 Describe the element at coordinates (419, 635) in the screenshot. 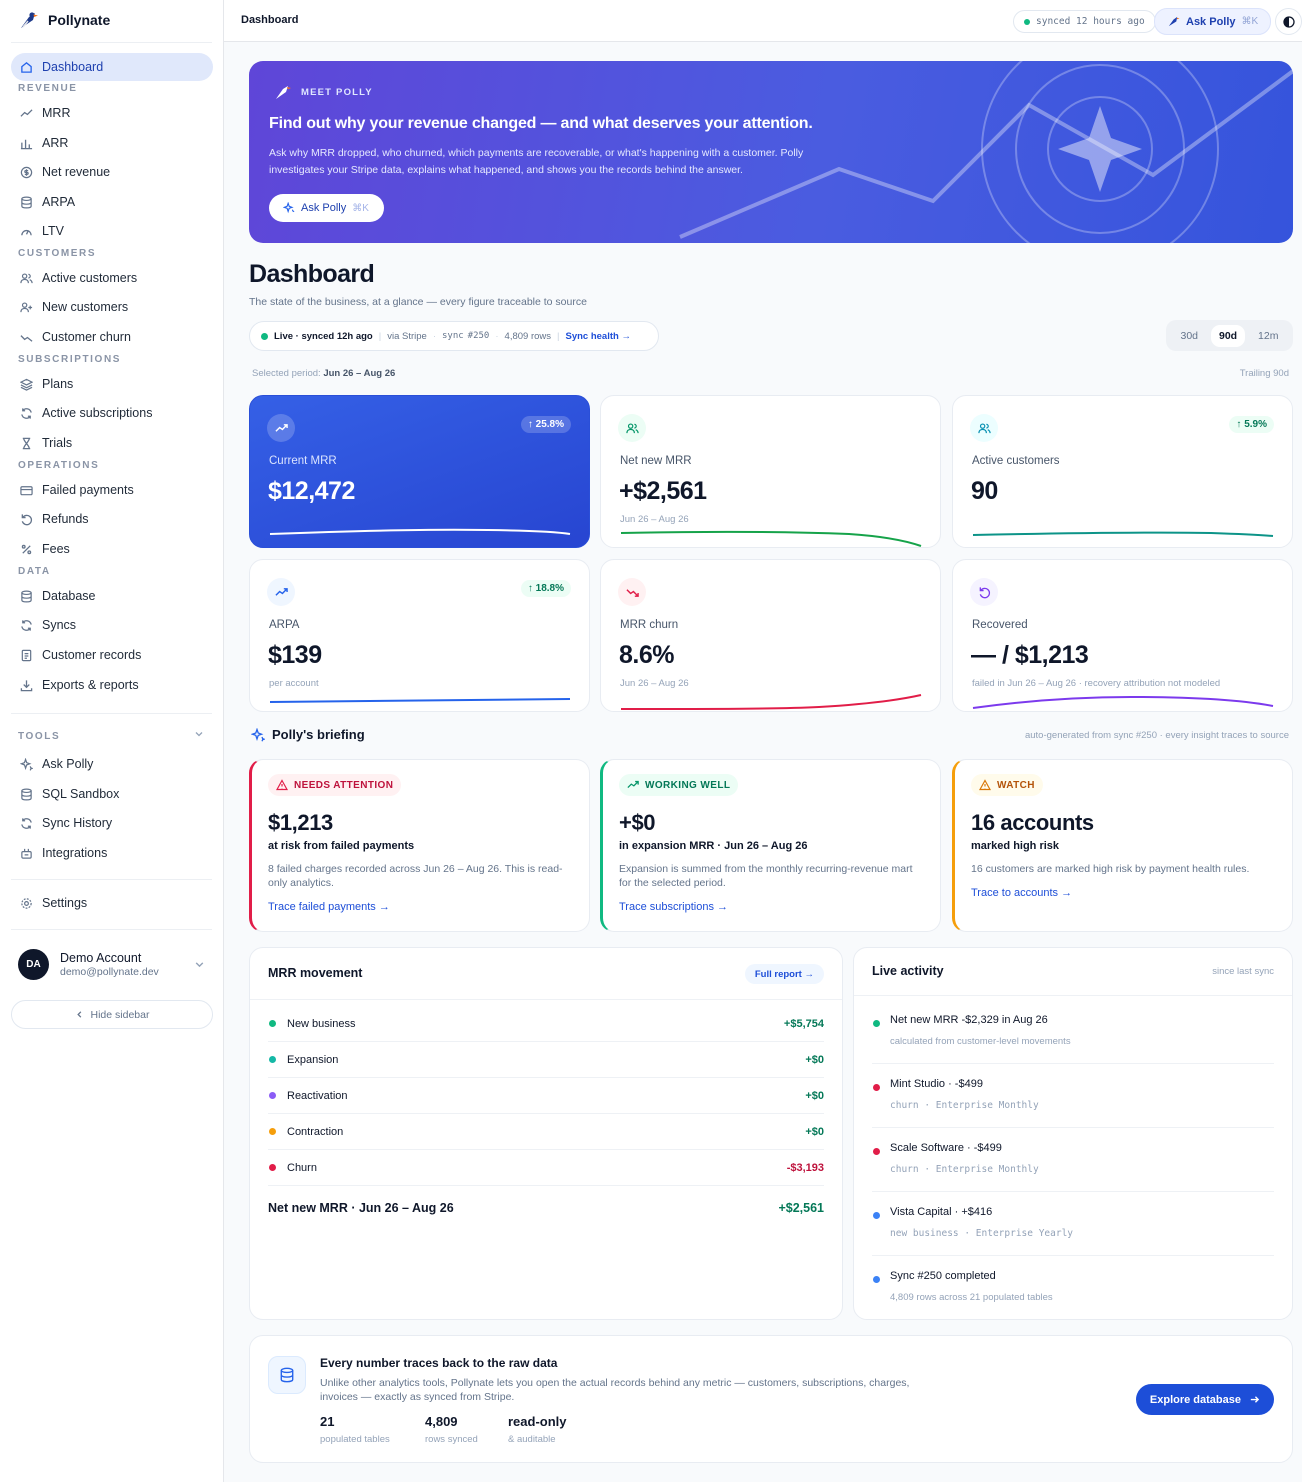

I see `kpi-card-arpa: ↑ 18.8% ARPA $139 per account` at that location.